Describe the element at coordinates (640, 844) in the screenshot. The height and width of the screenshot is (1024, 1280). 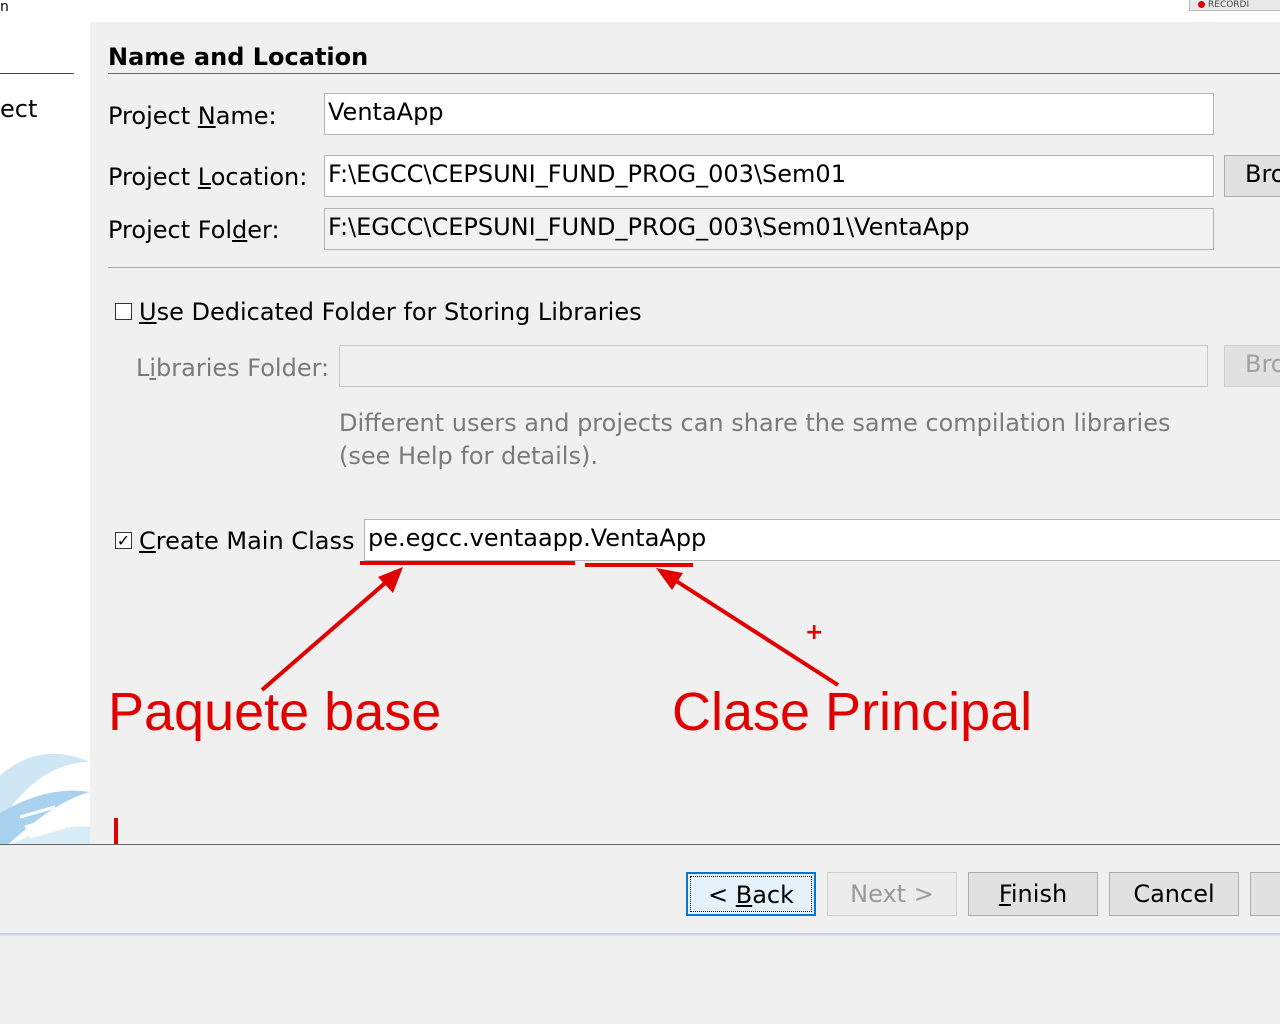
I see `button-bar-rule` at that location.